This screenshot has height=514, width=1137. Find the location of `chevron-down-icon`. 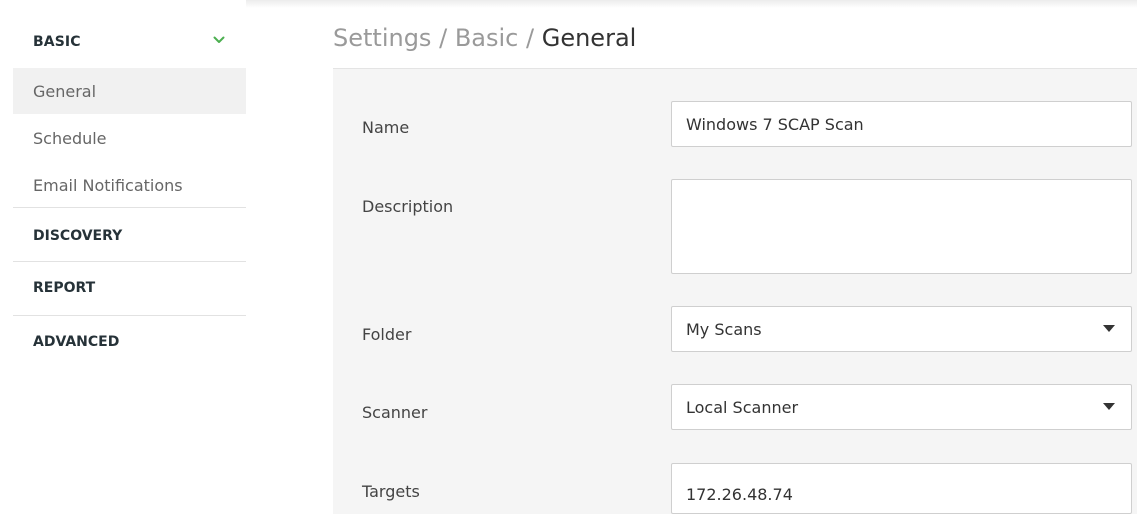

chevron-down-icon is located at coordinates (219, 40).